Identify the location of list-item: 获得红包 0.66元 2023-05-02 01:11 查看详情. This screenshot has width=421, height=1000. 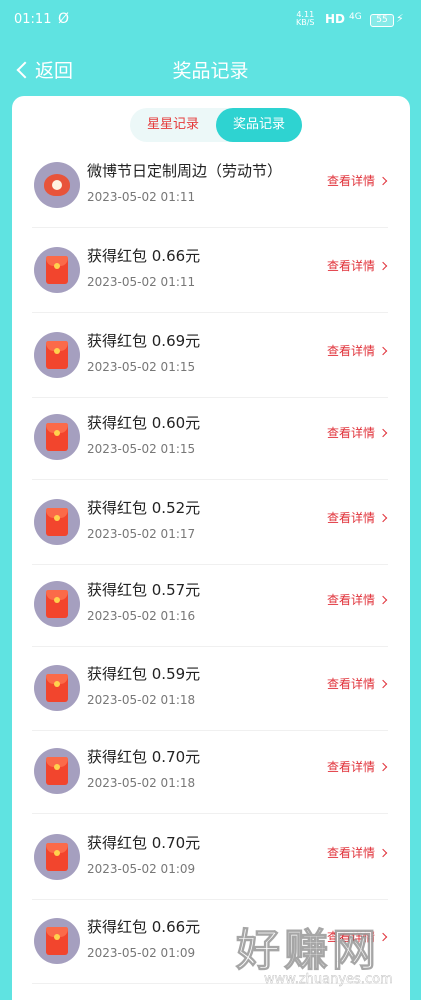
(210, 272).